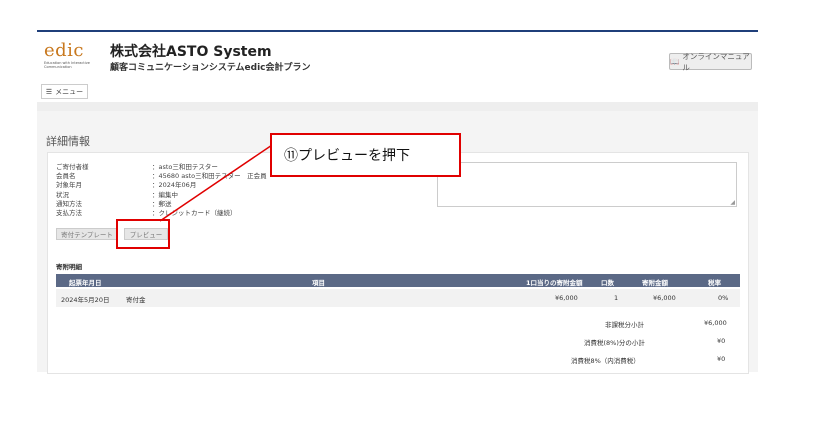  What do you see at coordinates (566, 298) in the screenshot?
I see `cell-unit-amount: ¥6,000` at bounding box center [566, 298].